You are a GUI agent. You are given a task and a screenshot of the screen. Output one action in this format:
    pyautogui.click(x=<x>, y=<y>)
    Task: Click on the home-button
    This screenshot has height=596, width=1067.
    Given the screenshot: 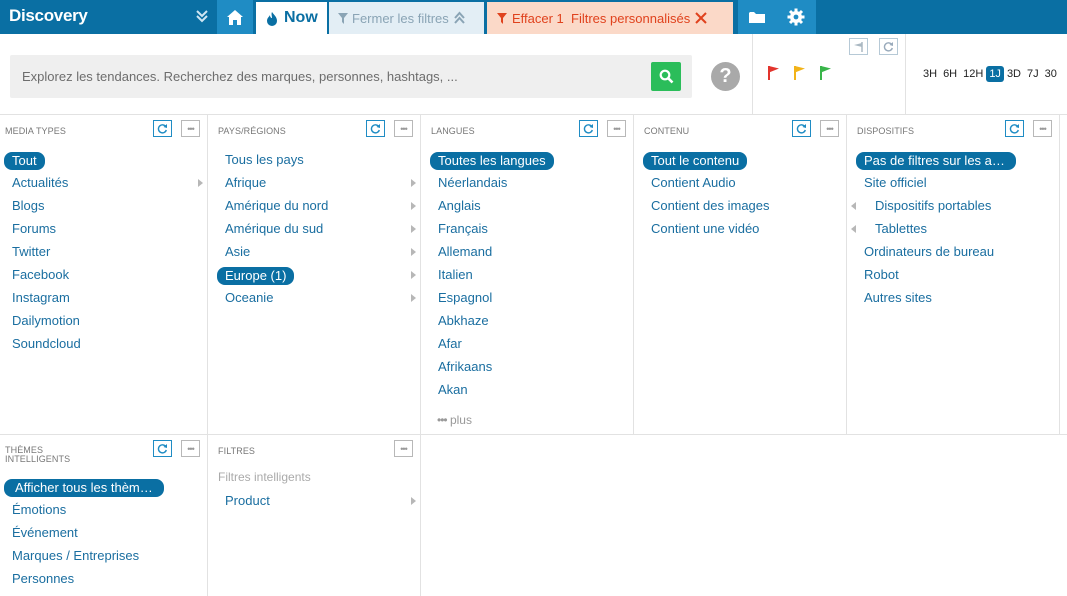 What is the action you would take?
    pyautogui.click(x=235, y=17)
    